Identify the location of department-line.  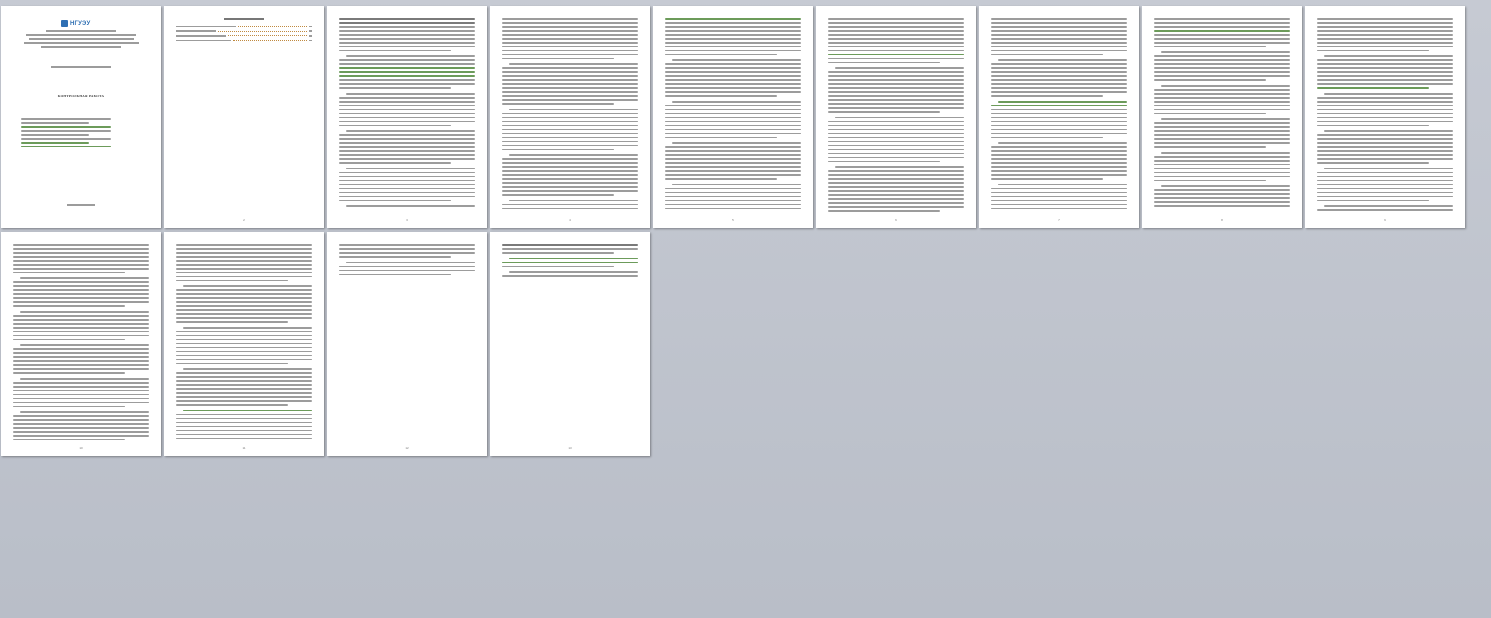
(81, 68).